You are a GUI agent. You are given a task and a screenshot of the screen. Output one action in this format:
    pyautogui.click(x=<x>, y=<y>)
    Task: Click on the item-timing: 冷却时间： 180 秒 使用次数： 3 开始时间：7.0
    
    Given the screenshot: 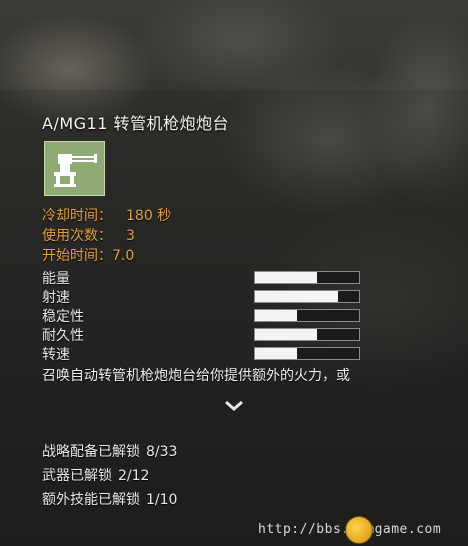 What is the action you would take?
    pyautogui.click(x=106, y=236)
    